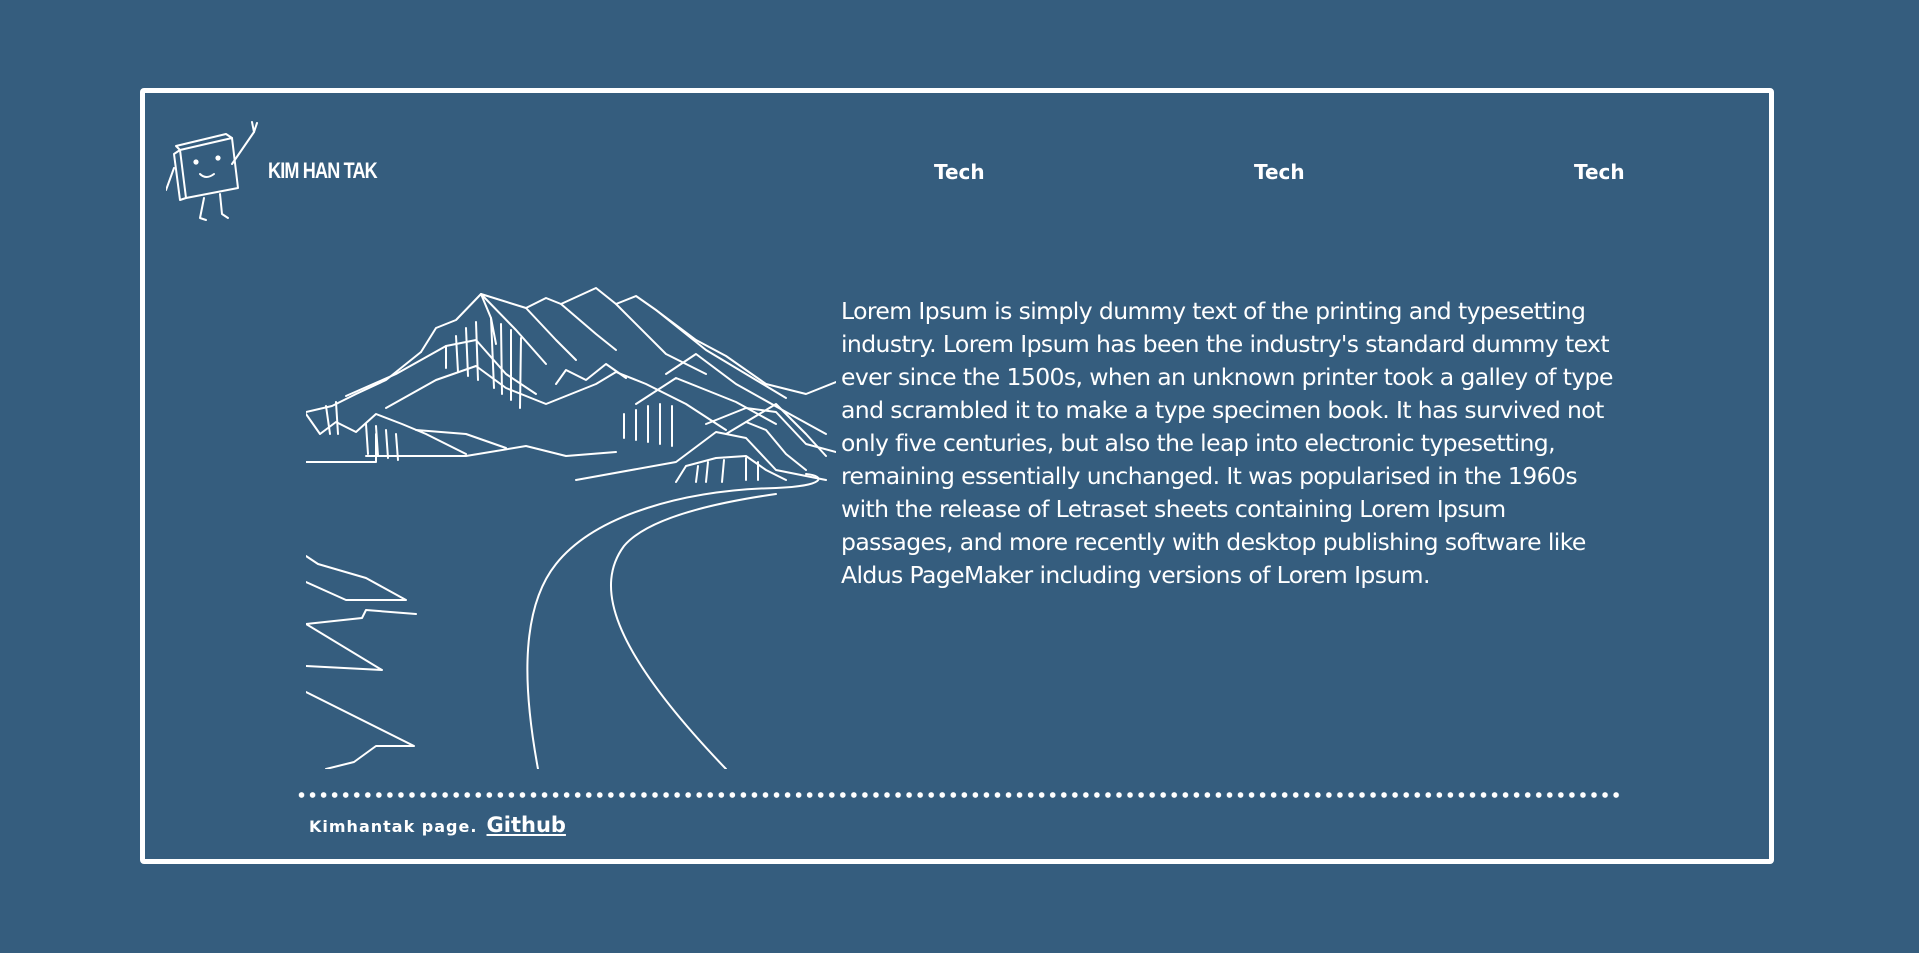 The height and width of the screenshot is (953, 1919). Describe the element at coordinates (959, 795) in the screenshot. I see `dotted-divider` at that location.